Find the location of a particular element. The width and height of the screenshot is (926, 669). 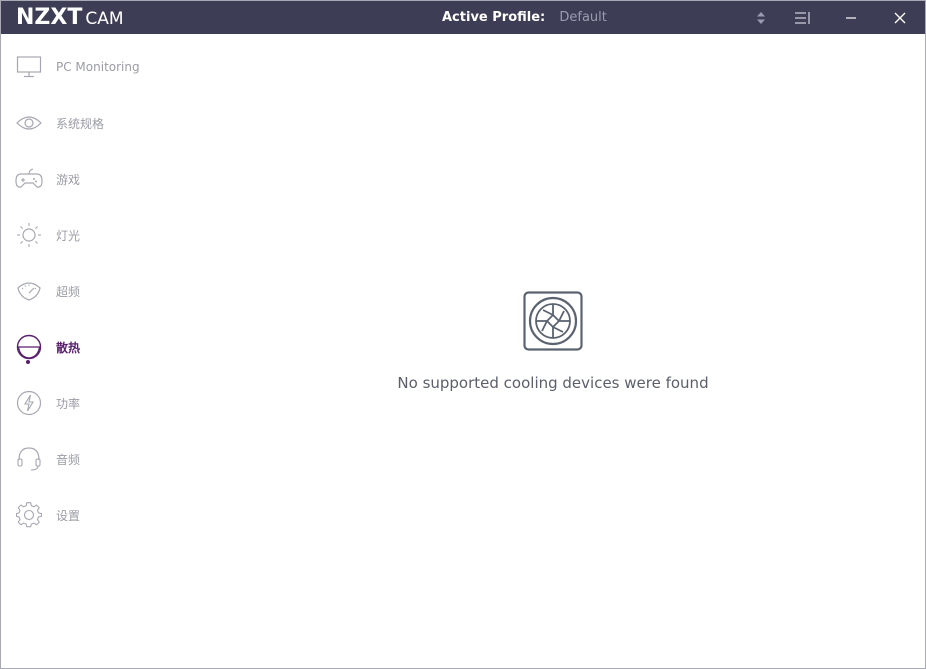

cooling-icon is located at coordinates (29, 347).